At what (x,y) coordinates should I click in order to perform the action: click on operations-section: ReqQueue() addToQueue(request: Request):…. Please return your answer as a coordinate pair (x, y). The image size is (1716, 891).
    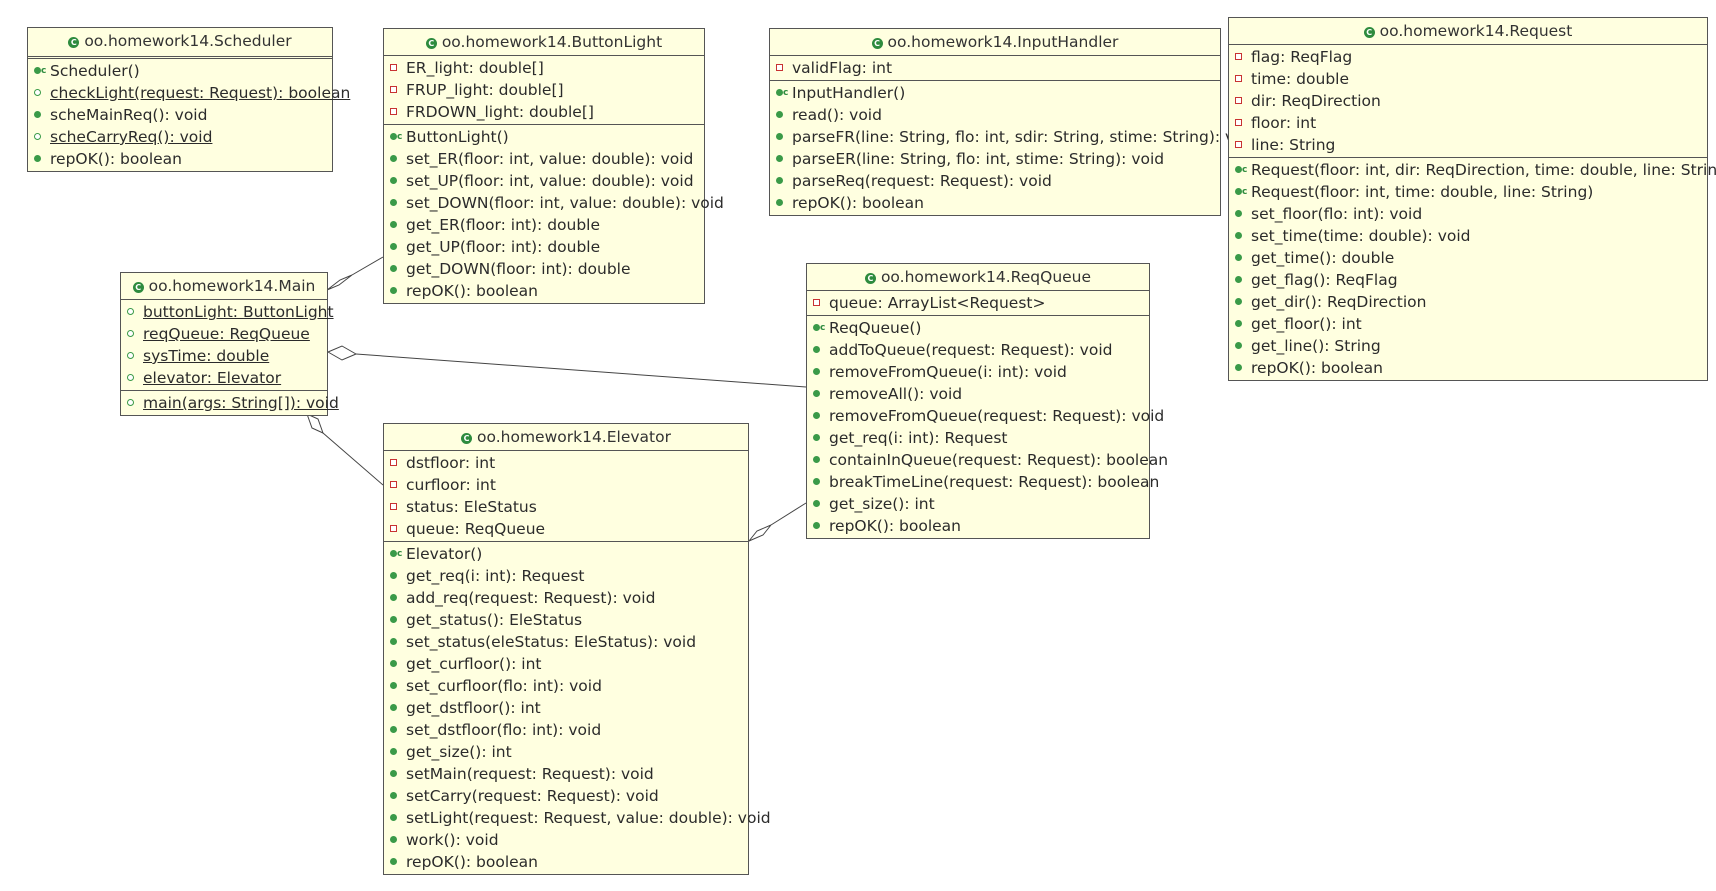
    Looking at the image, I should click on (987, 427).